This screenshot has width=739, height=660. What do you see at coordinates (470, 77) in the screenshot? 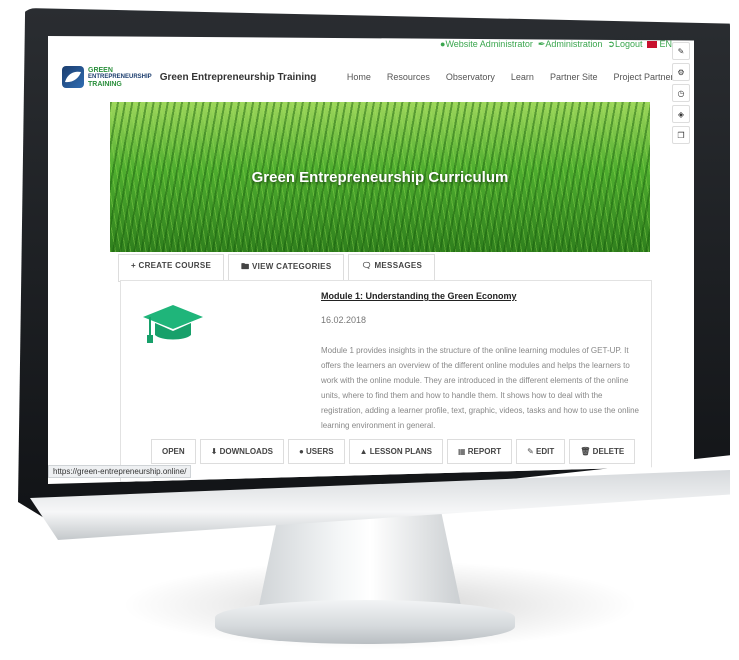
I see `nav-observatory: Observatory` at bounding box center [470, 77].